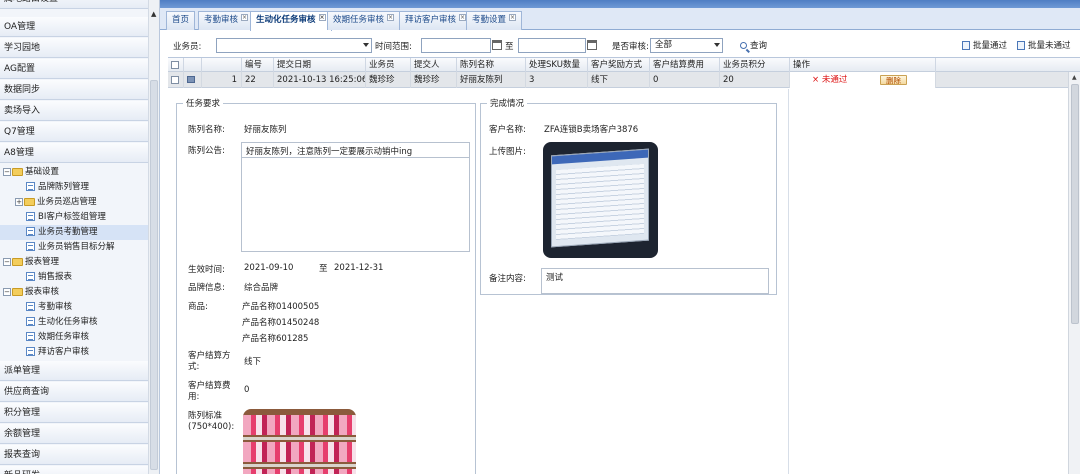 The image size is (1080, 474). Describe the element at coordinates (74, 337) in the screenshot. I see `tree-leaf: 效期任务审核` at that location.